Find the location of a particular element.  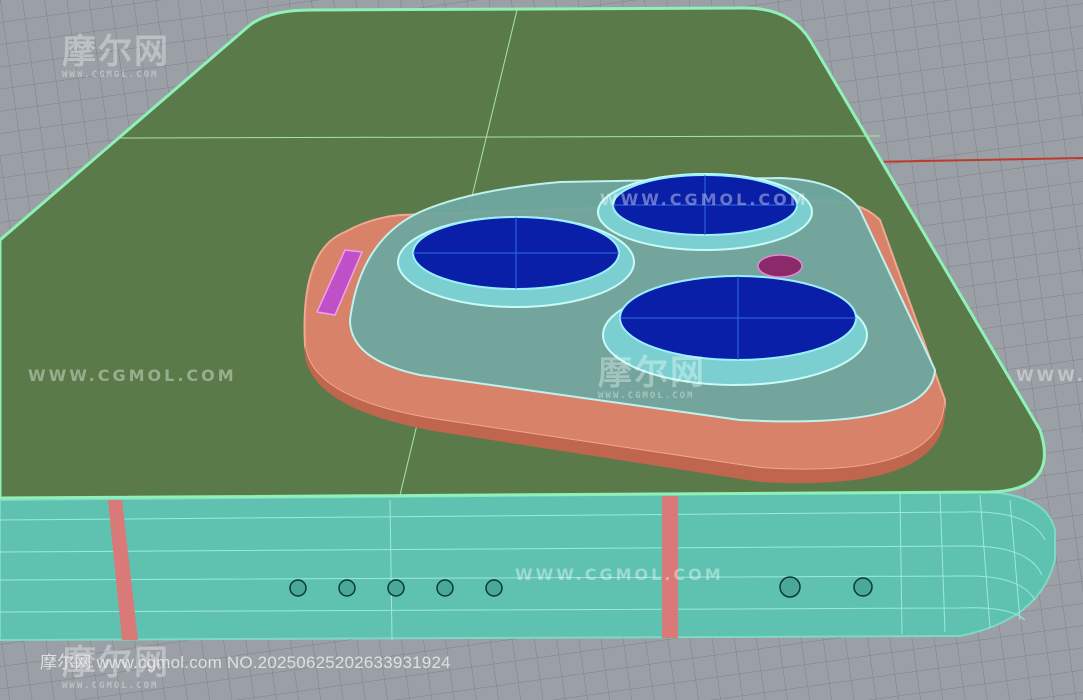

lens-top is located at coordinates (705, 212).